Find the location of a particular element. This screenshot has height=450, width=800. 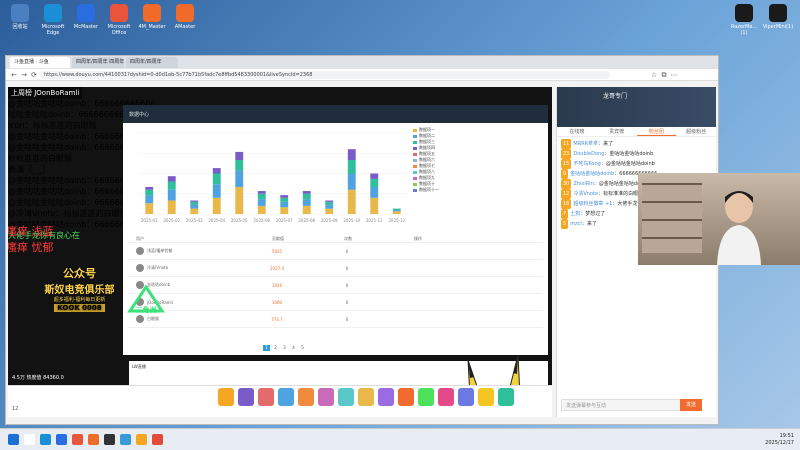

chat-tab: 粉丝团 is located at coordinates (656, 131).